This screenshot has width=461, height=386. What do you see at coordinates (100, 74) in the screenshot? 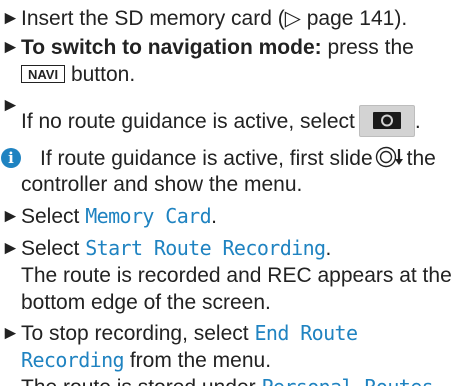
I see `step-text: button.` at bounding box center [100, 74].